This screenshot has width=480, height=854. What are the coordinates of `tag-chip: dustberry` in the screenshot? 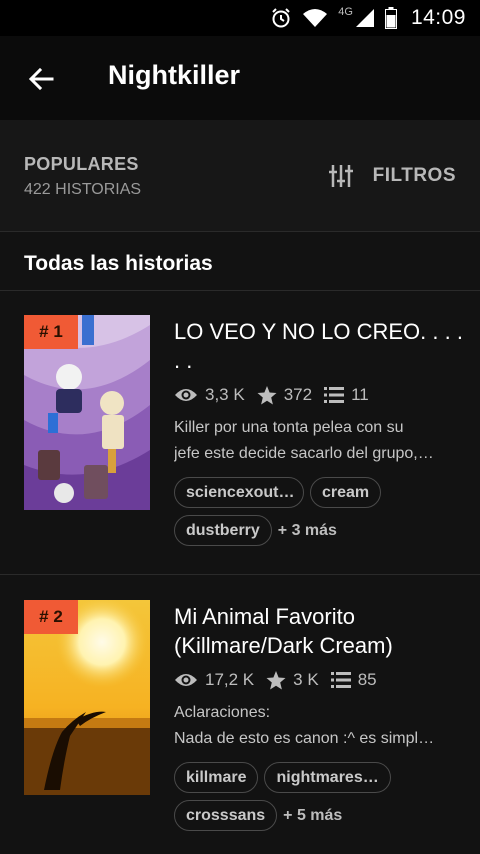 It's located at (223, 530).